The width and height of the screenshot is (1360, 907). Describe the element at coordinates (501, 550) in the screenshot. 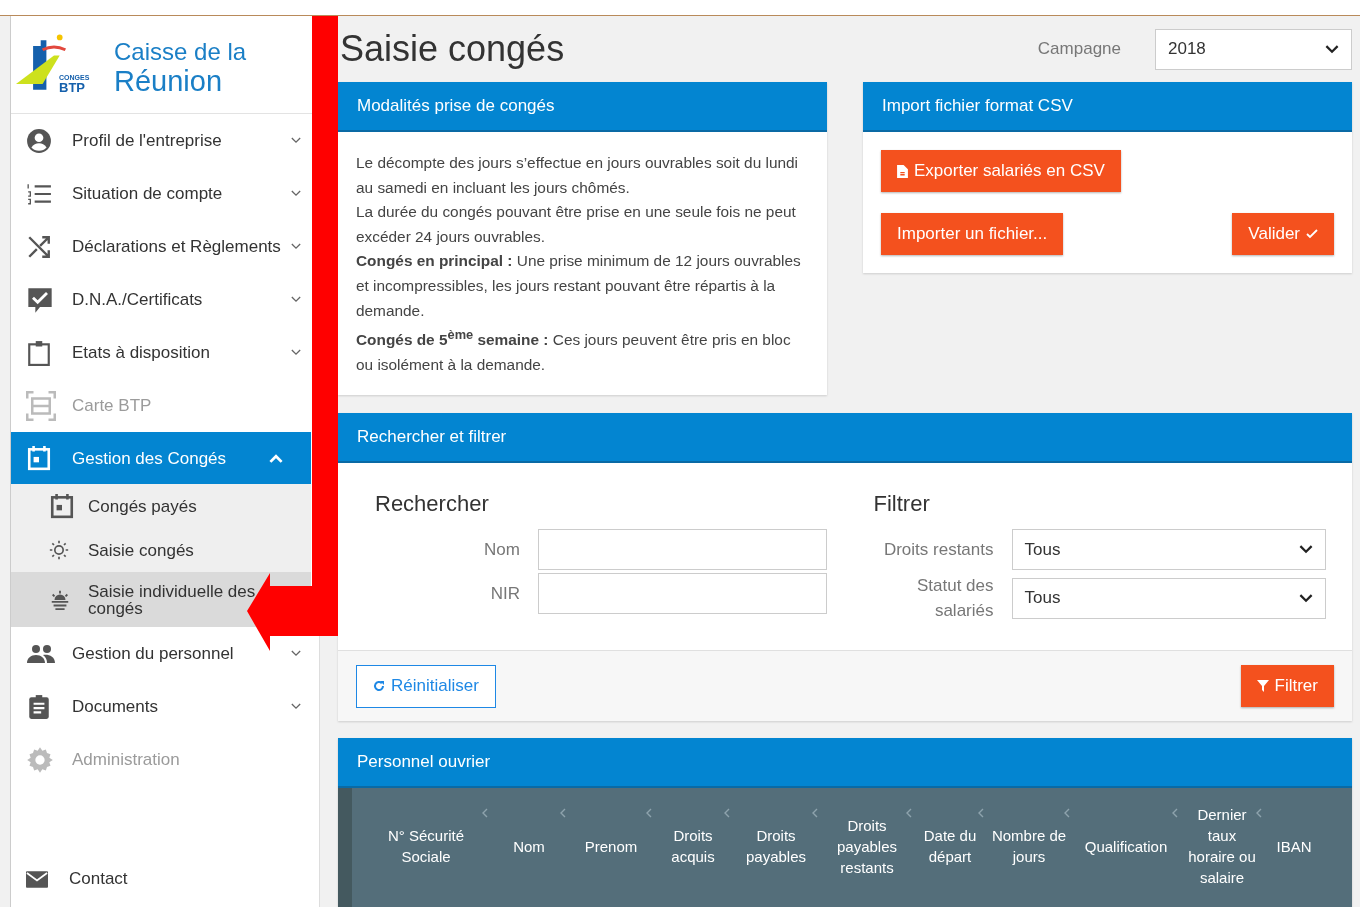

I see `field-label: Nom` at that location.